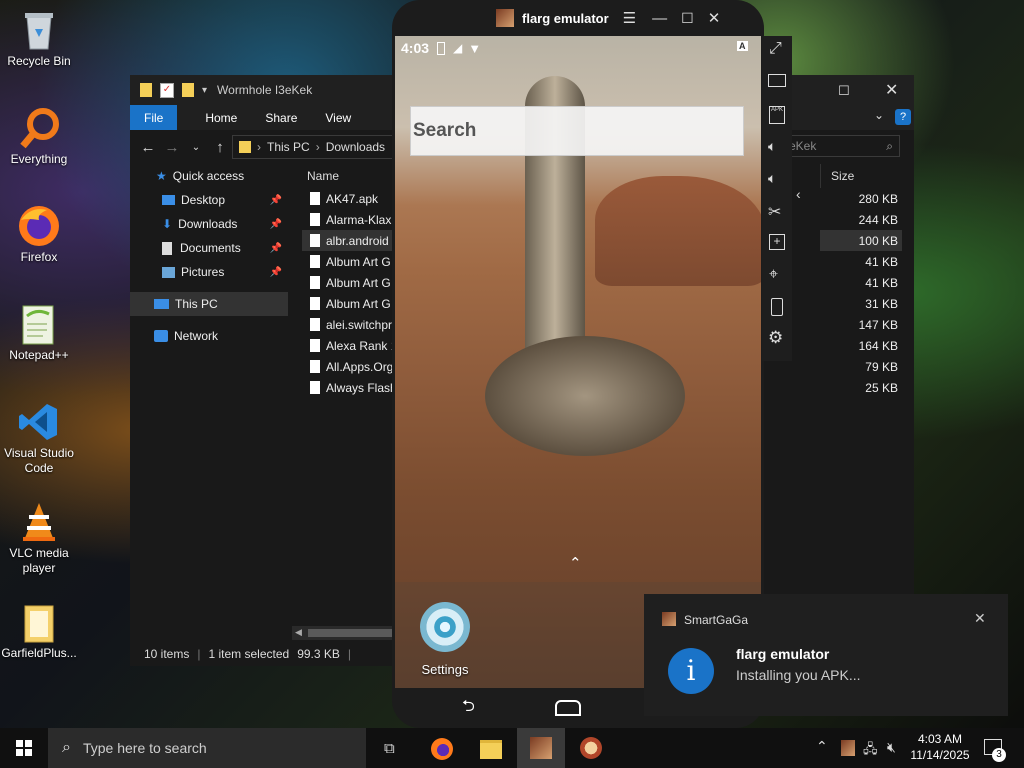 This screenshot has width=1024, height=768. I want to click on settings-app: Settings, so click(445, 639).